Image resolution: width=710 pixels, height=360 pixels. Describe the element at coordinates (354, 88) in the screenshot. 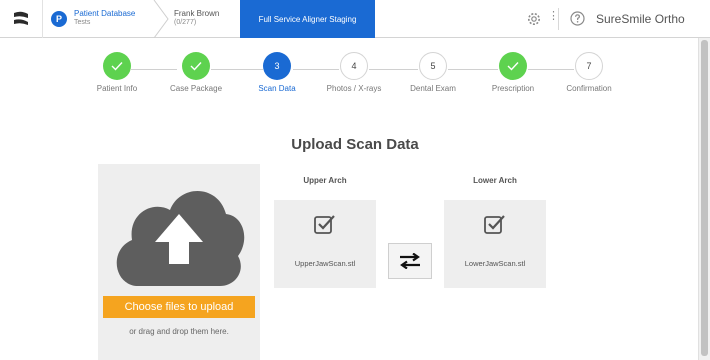

I see `step-label: Photos / X-rays` at that location.